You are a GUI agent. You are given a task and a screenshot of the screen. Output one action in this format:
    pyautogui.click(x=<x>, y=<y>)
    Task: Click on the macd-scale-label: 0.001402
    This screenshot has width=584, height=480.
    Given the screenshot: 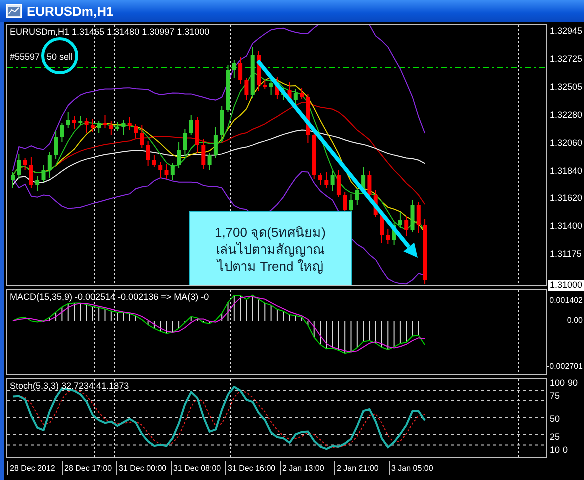 What is the action you would take?
    pyautogui.click(x=566, y=300)
    